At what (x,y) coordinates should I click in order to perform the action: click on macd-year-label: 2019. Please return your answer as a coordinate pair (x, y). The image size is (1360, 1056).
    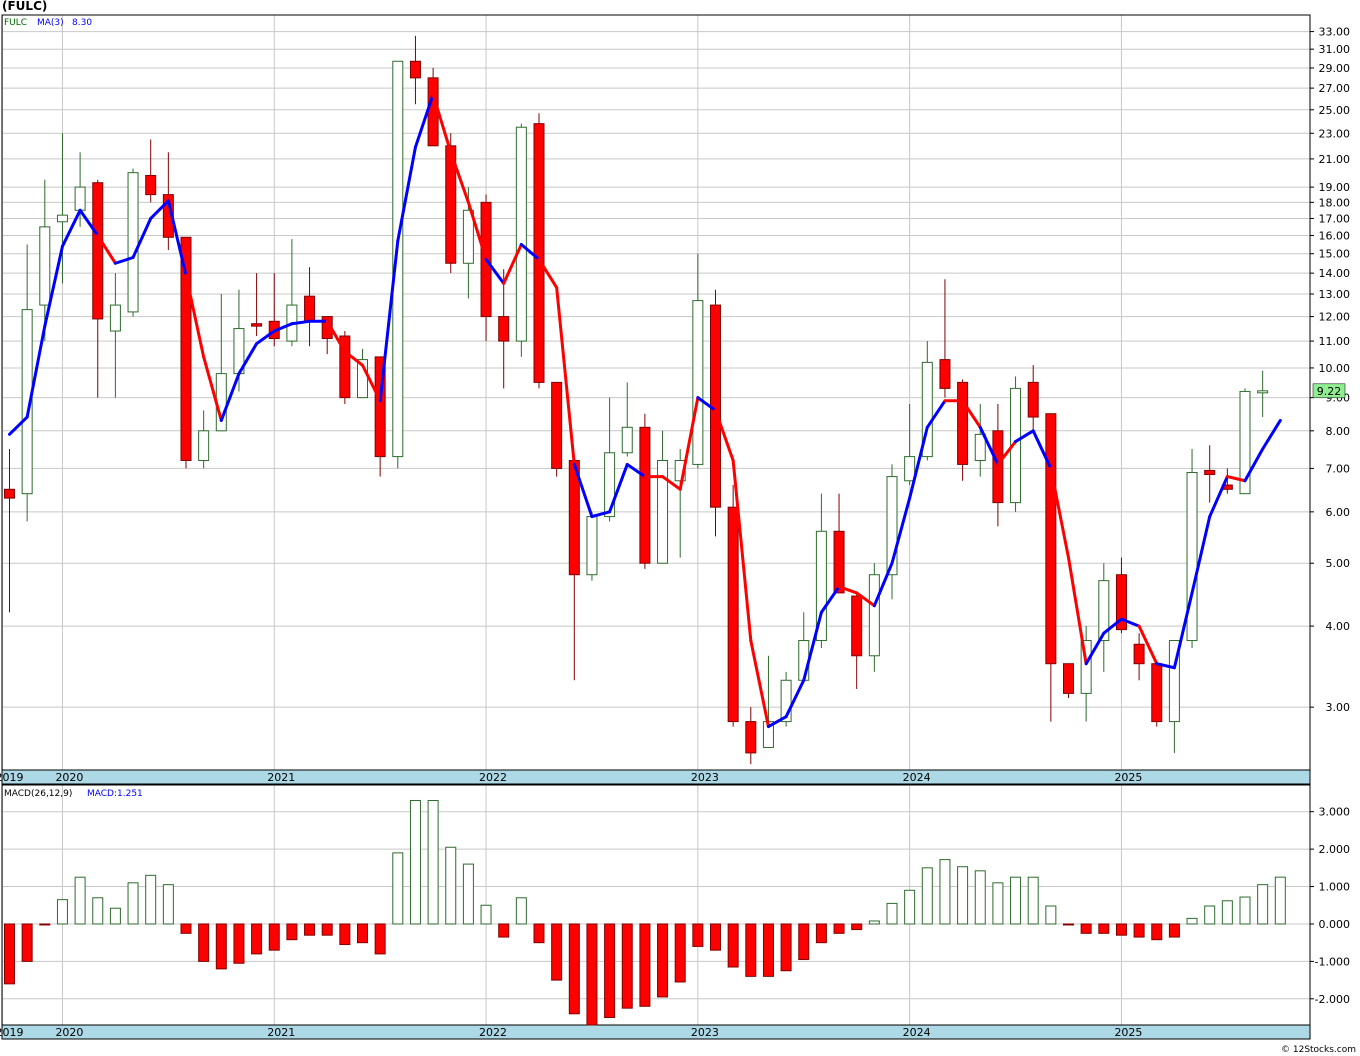
    Looking at the image, I should click on (11, 1032).